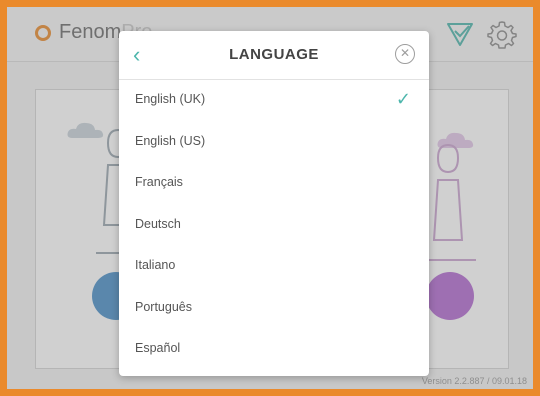 The height and width of the screenshot is (396, 540). What do you see at coordinates (158, 223) in the screenshot?
I see `language-label: Deutsch` at bounding box center [158, 223].